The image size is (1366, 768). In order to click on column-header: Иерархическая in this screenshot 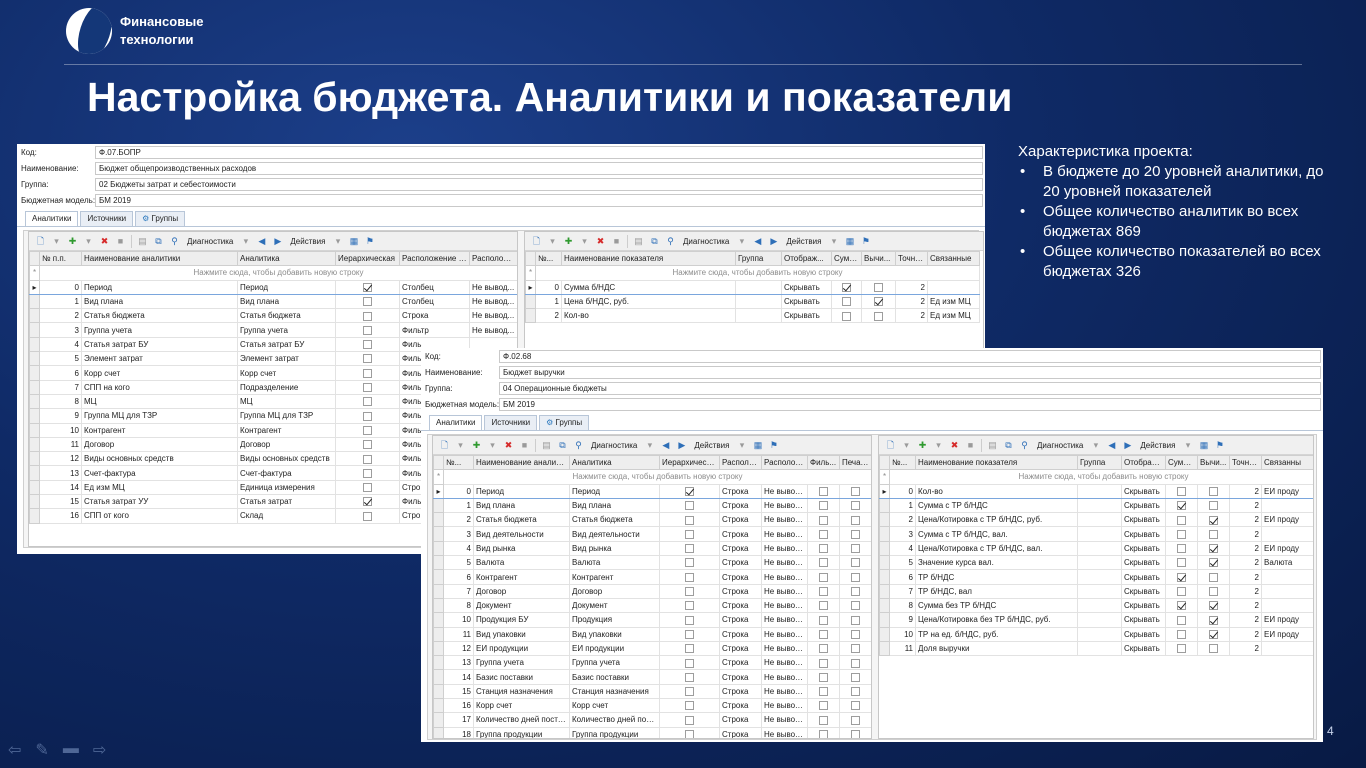, I will do `click(689, 462)`.